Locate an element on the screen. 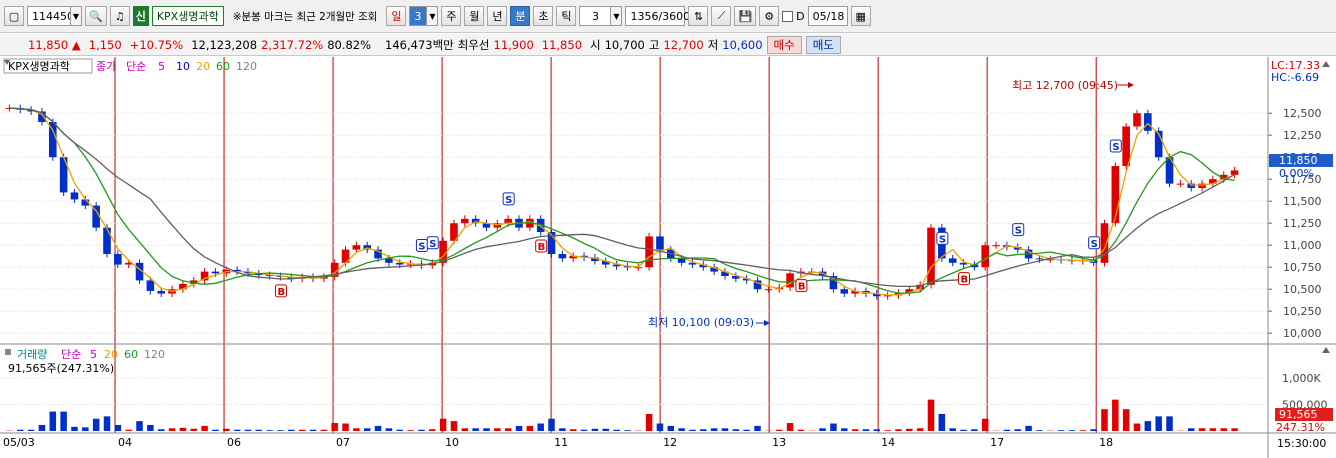  tab-month: 월 is located at coordinates (474, 16).